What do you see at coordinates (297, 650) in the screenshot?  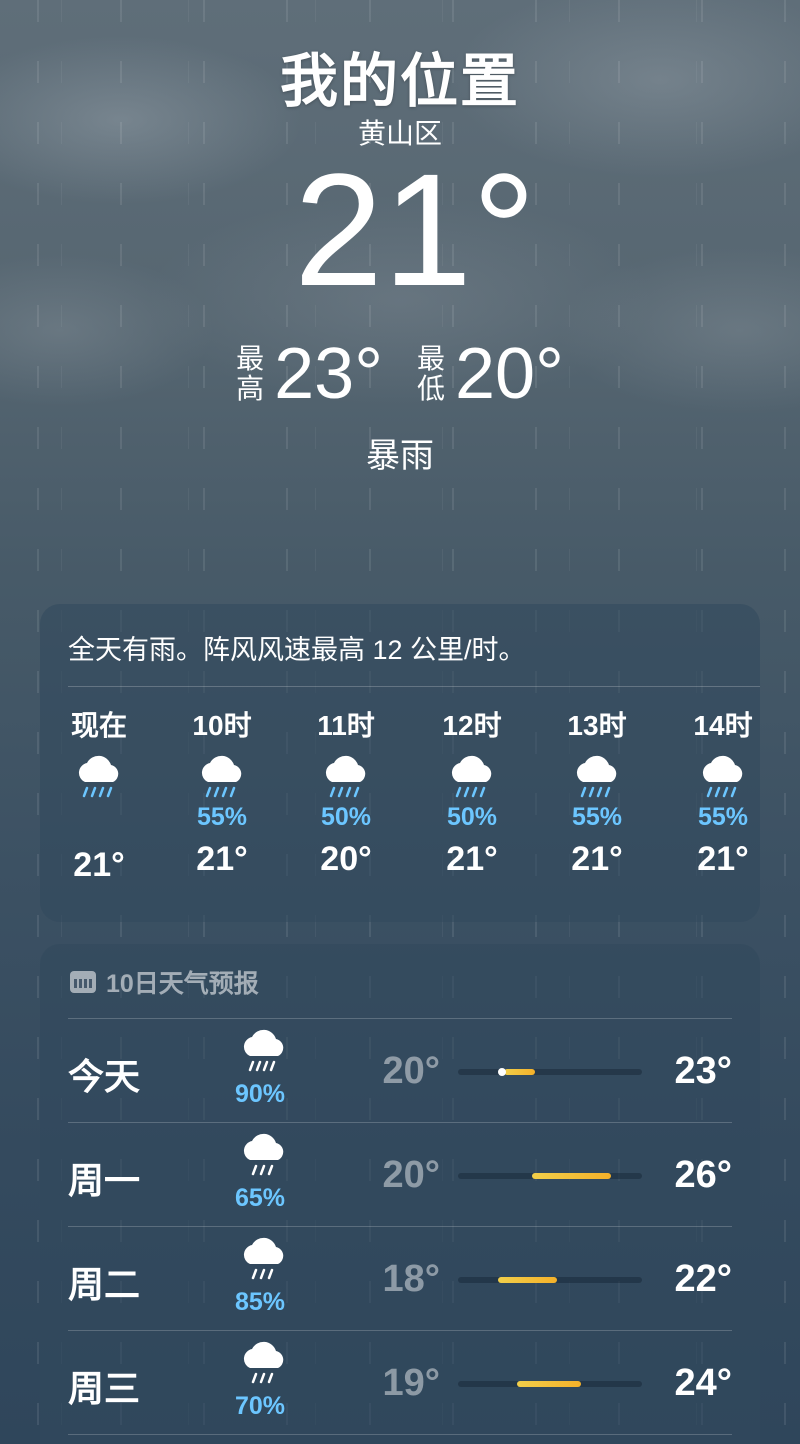 I see `hourly-summary: 全天有雨。阵风风速最高 12 公里/时。` at bounding box center [297, 650].